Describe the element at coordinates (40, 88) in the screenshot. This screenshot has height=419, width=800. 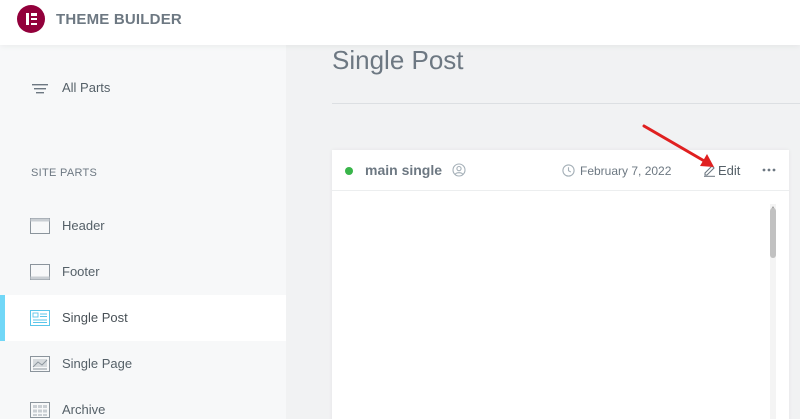
I see `filter-lines-icon` at that location.